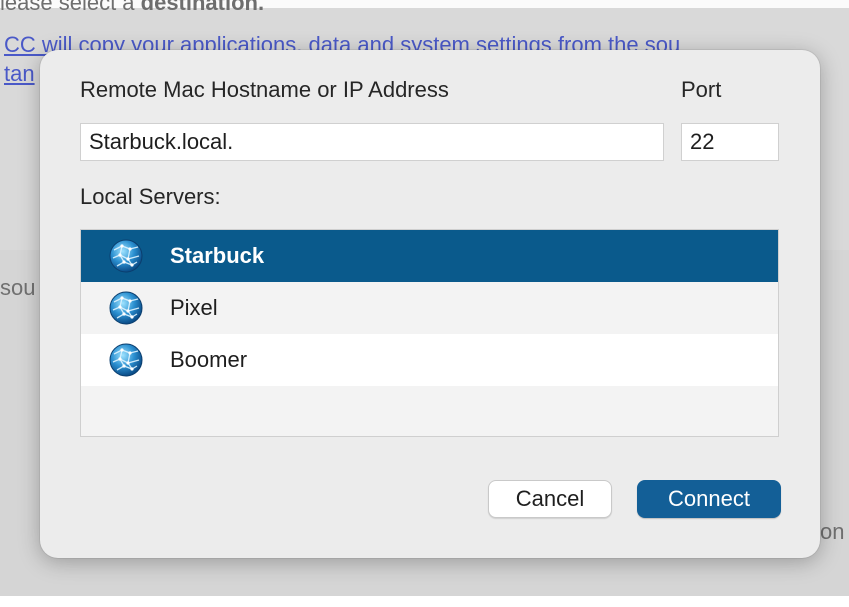  Describe the element at coordinates (372, 142) in the screenshot. I see `hostname-input` at that location.